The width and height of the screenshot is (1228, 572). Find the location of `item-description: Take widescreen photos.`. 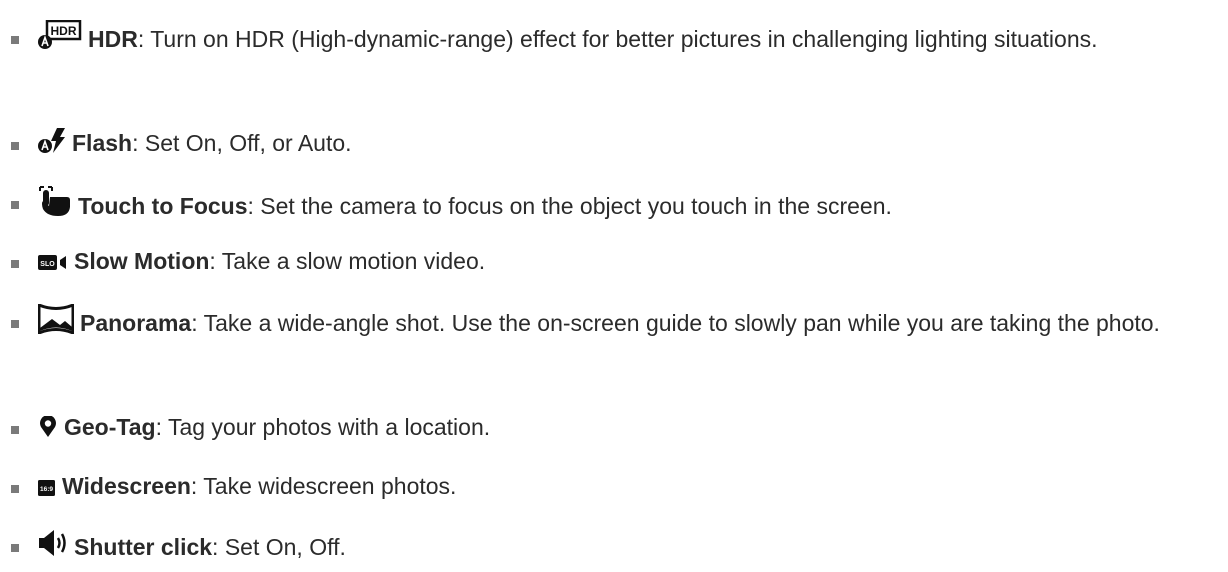

item-description: Take widescreen photos. is located at coordinates (330, 486).